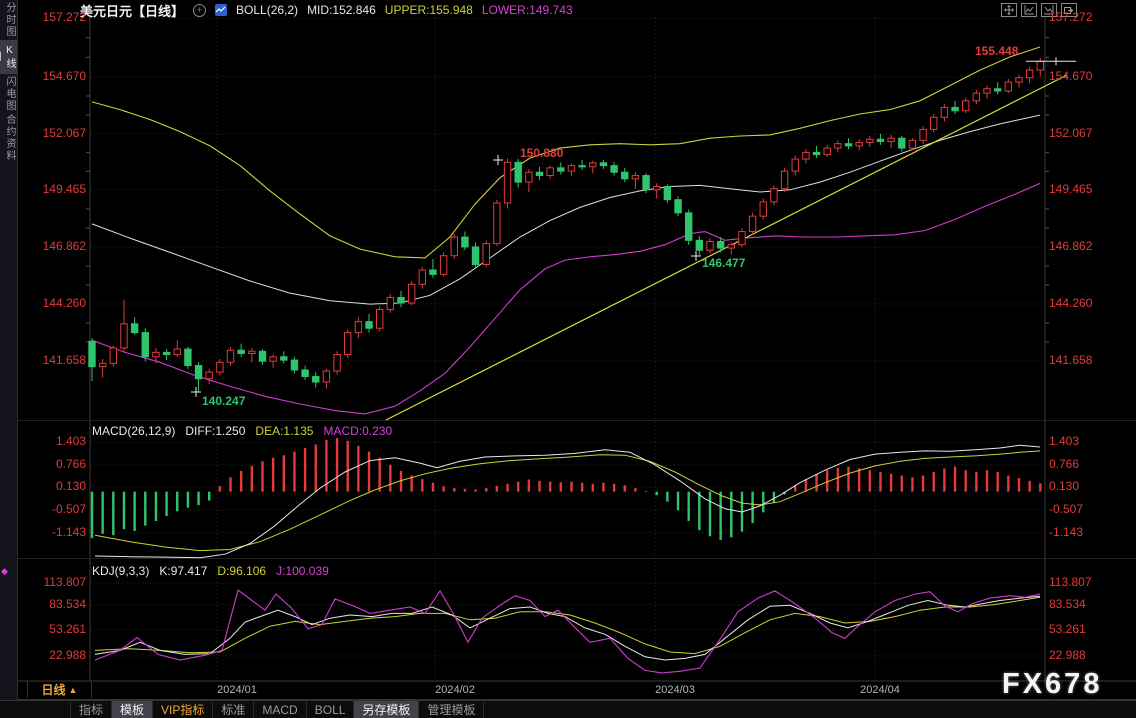 The height and width of the screenshot is (718, 1136). I want to click on macd-axis-label-left: 0.766, so click(70, 464).